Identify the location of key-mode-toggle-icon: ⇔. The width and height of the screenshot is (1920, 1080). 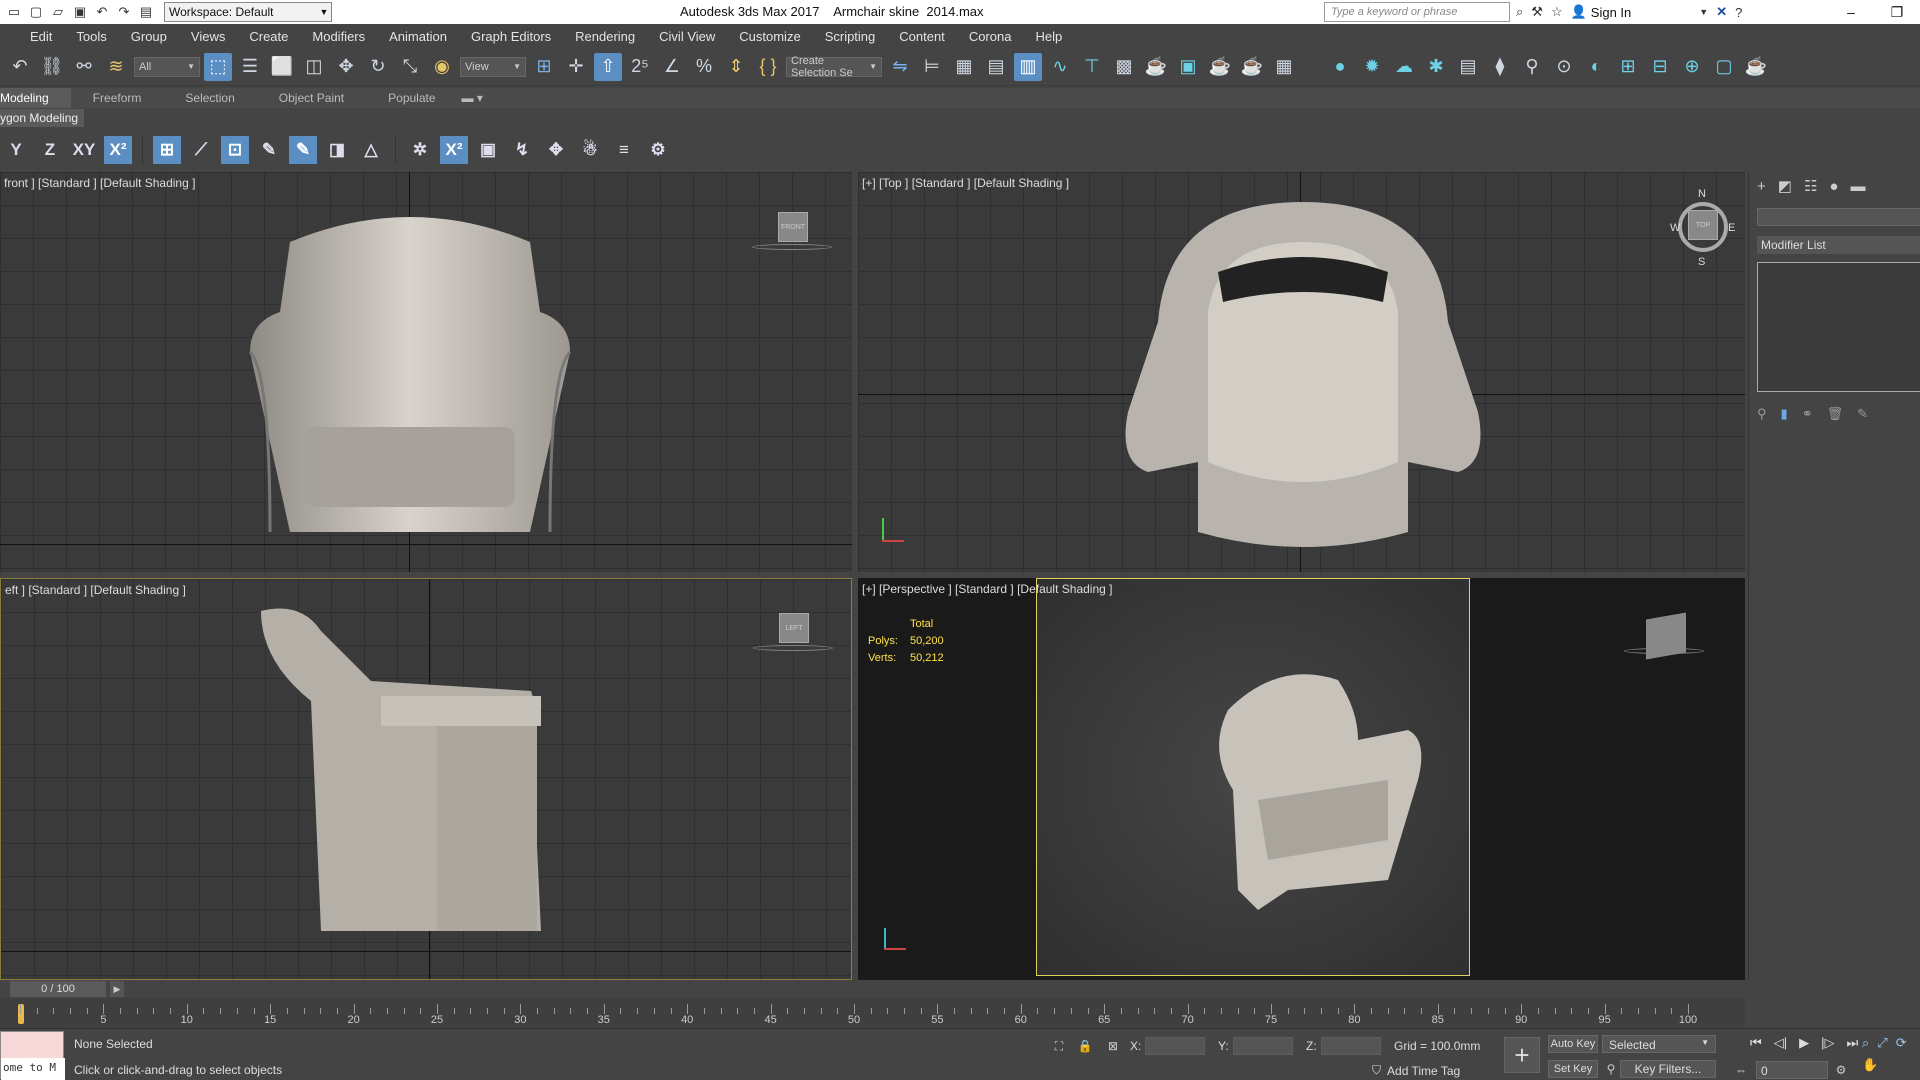
(1741, 1070).